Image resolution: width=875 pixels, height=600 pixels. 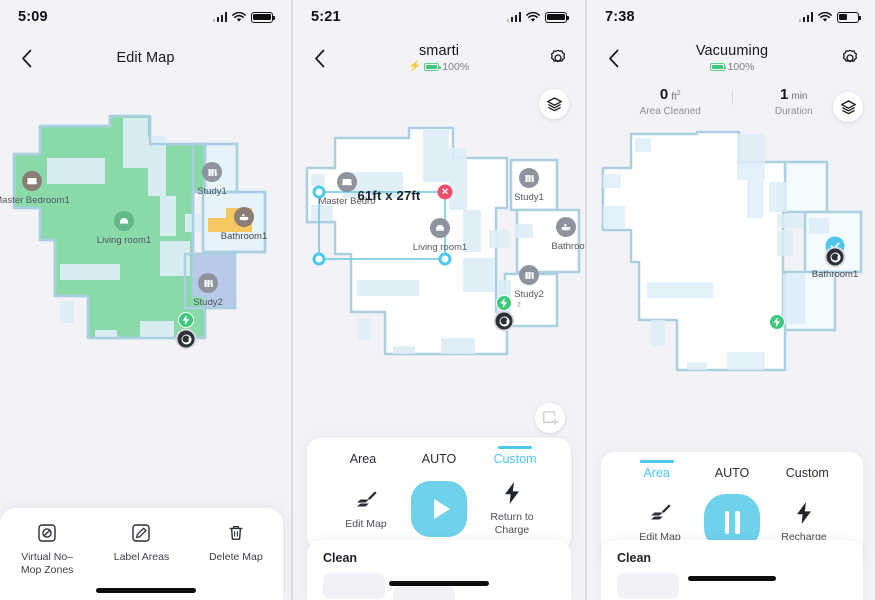 I want to click on charging-bolt-icon: ⚡, so click(x=415, y=66).